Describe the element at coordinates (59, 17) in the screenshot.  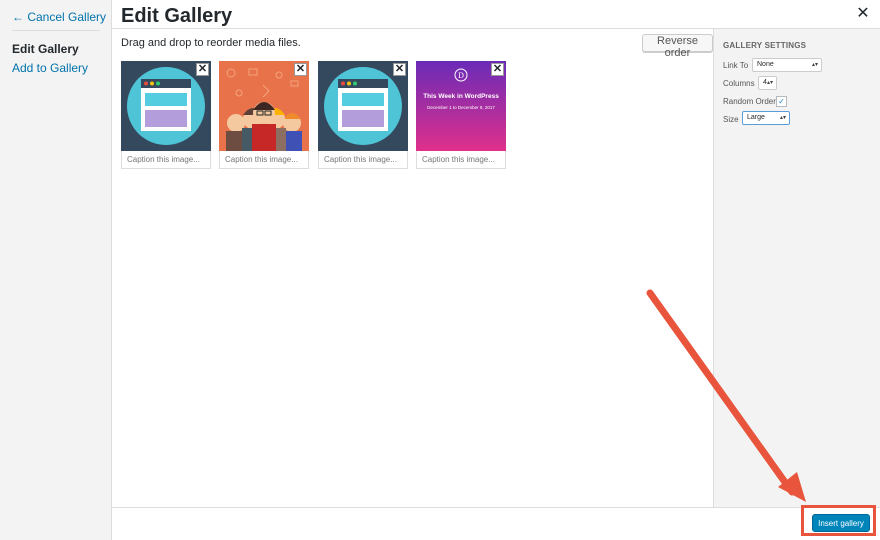
I see `cancel-gallery-link: ← Cancel Gallery` at that location.